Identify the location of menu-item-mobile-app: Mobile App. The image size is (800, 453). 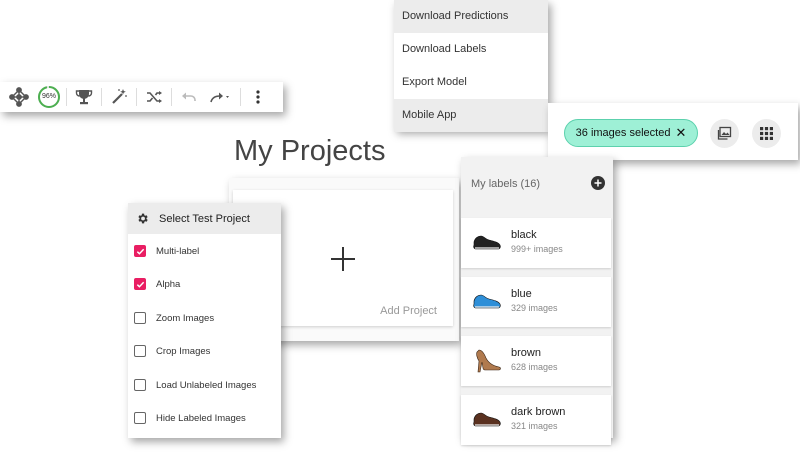
(471, 115).